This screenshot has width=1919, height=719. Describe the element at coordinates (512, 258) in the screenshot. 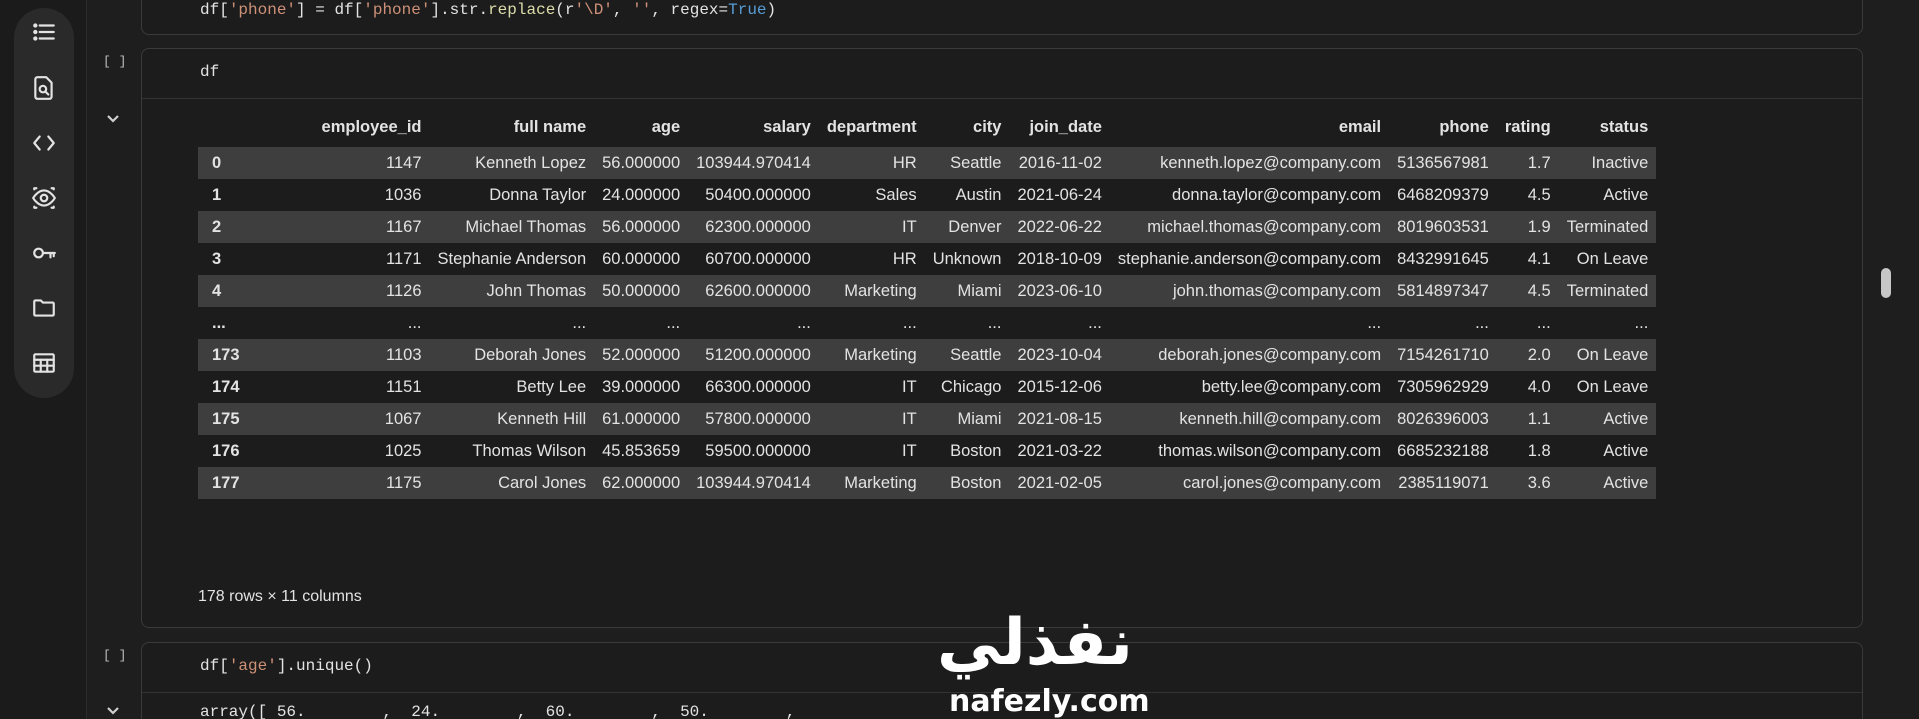

I see `table-cell: Stephanie Anderson` at that location.